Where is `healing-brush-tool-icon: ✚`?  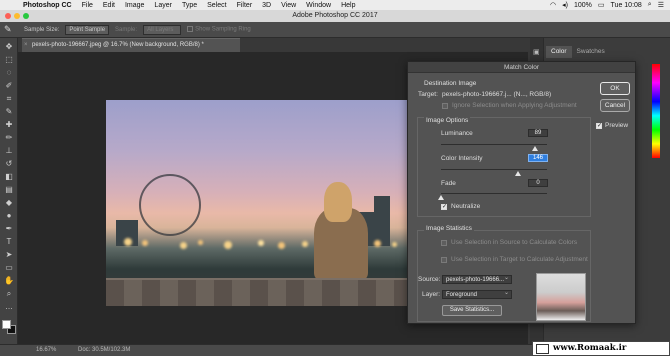
healing-brush-tool-icon: ✚ is located at coordinates (9, 125).